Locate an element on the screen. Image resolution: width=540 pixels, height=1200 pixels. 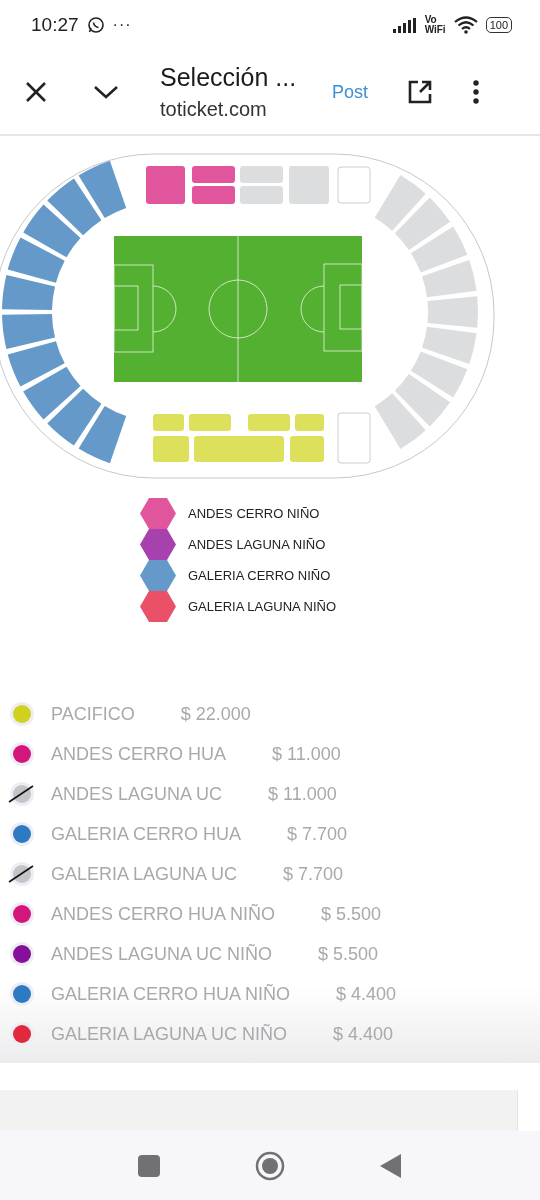
section-name: ANDES LAGUNA UC is located at coordinates (137, 794).